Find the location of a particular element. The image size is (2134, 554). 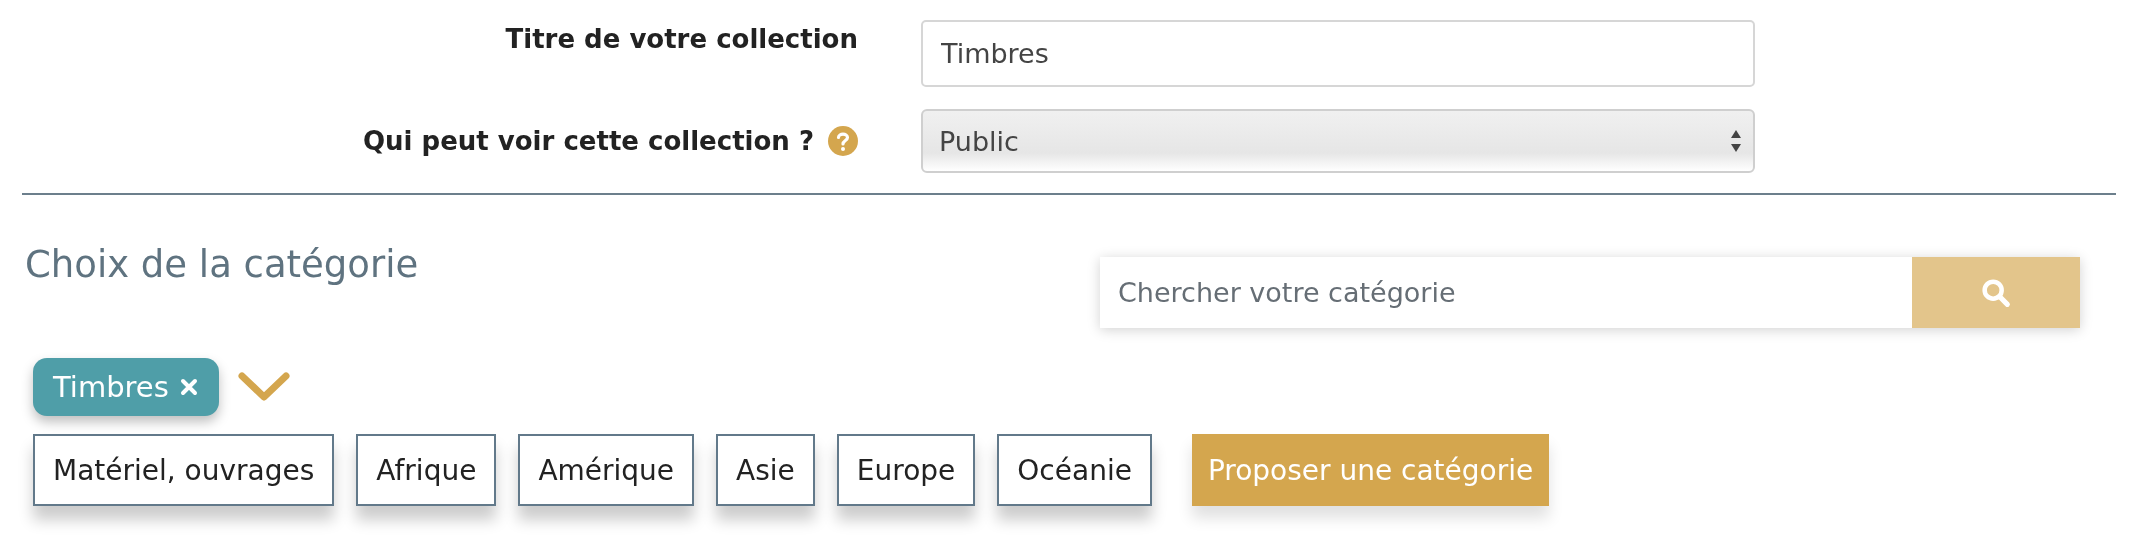

field-label: Qui peut voir cette collection ? is located at coordinates (588, 141).